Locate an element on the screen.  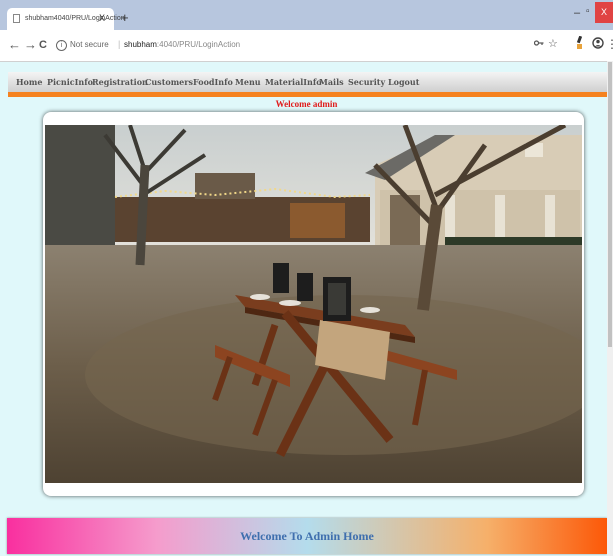
admin-home-banner: Welcome To Admin Home is located at coordinates (307, 536).